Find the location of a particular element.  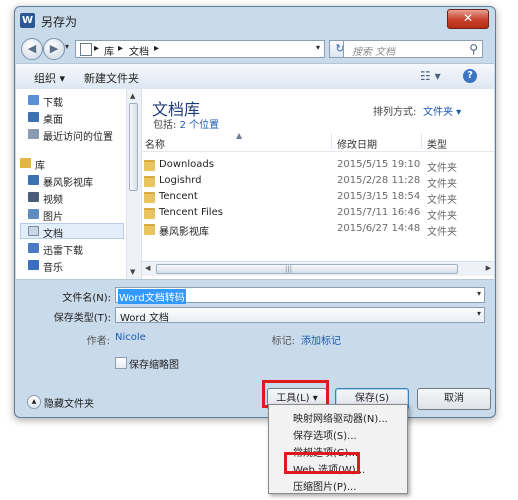

close-button: ✕ is located at coordinates (468, 19).